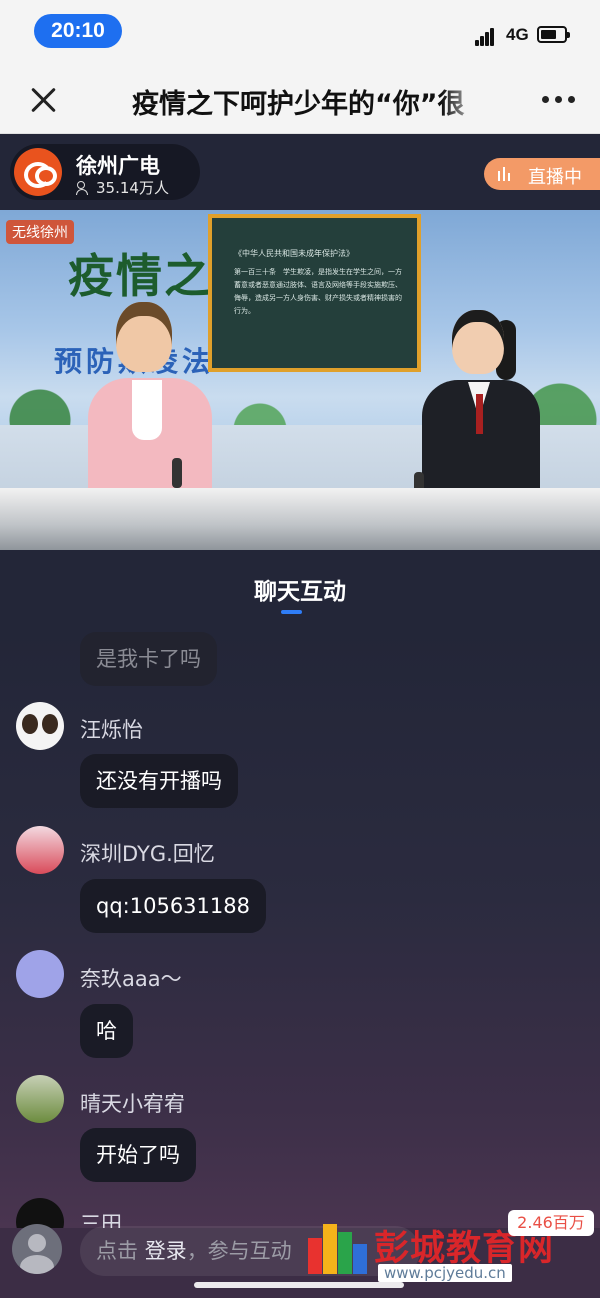 This screenshot has width=600, height=1298. Describe the element at coordinates (487, 37) in the screenshot. I see `signal-icon` at that location.